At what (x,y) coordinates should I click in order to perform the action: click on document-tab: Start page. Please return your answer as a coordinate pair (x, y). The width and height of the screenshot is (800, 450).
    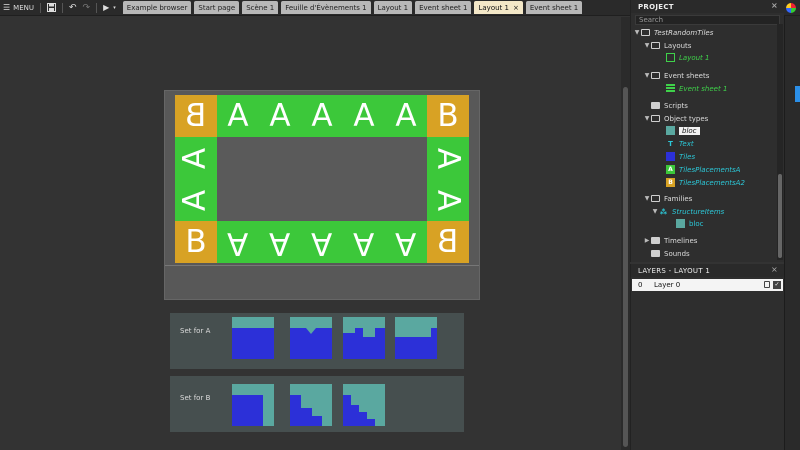
    Looking at the image, I should click on (217, 7).